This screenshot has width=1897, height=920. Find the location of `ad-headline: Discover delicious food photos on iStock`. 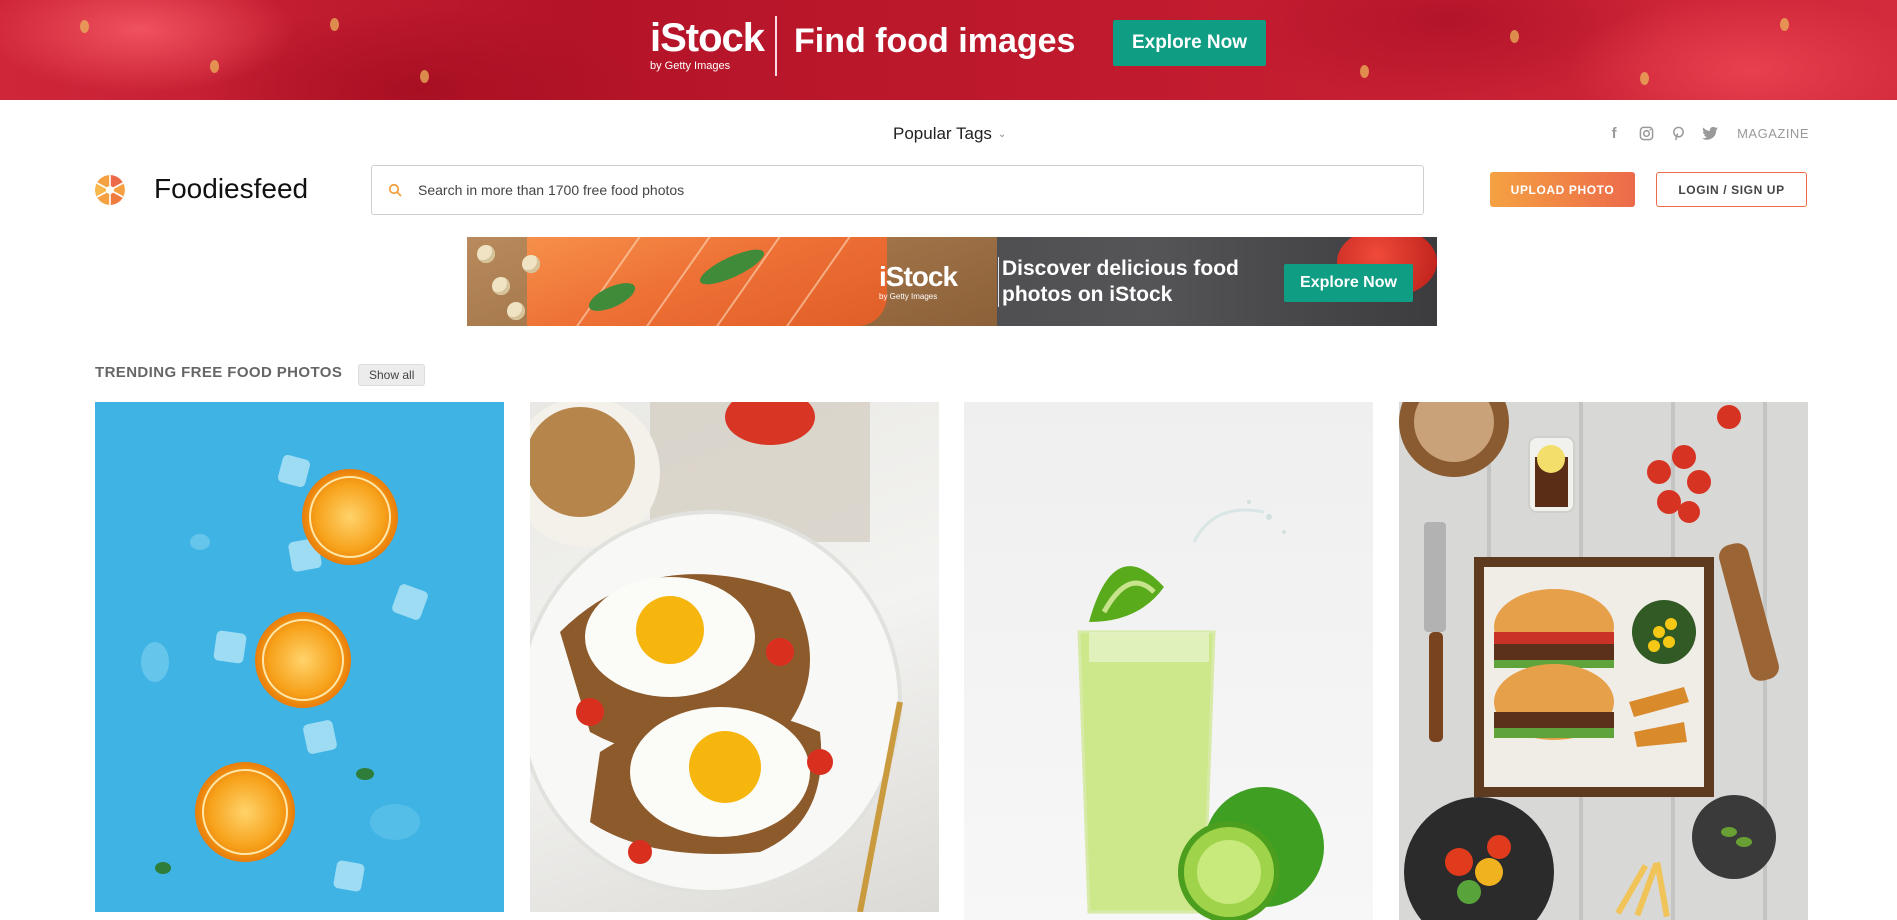

ad-headline: Discover delicious food photos on iStock is located at coordinates (1120, 282).